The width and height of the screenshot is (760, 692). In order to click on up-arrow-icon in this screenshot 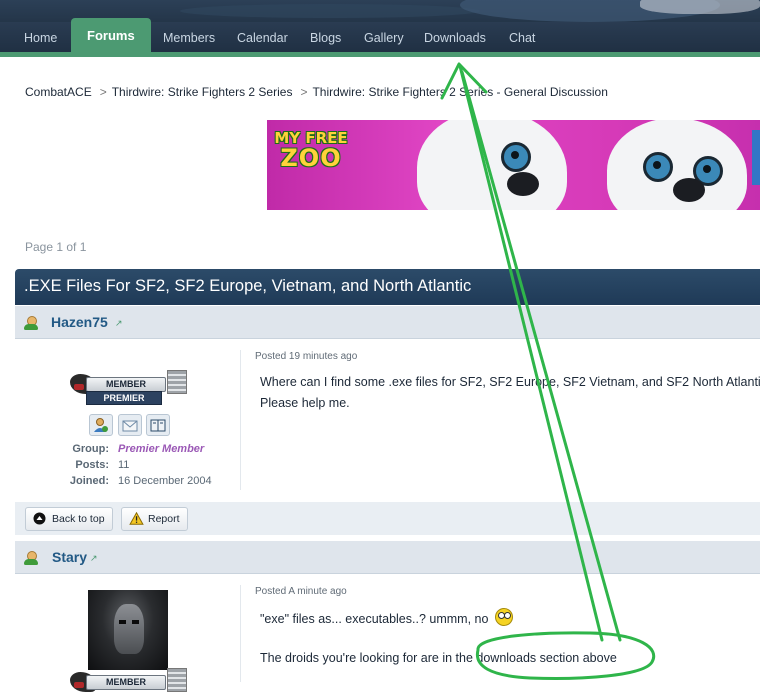, I will do `click(39, 518)`.